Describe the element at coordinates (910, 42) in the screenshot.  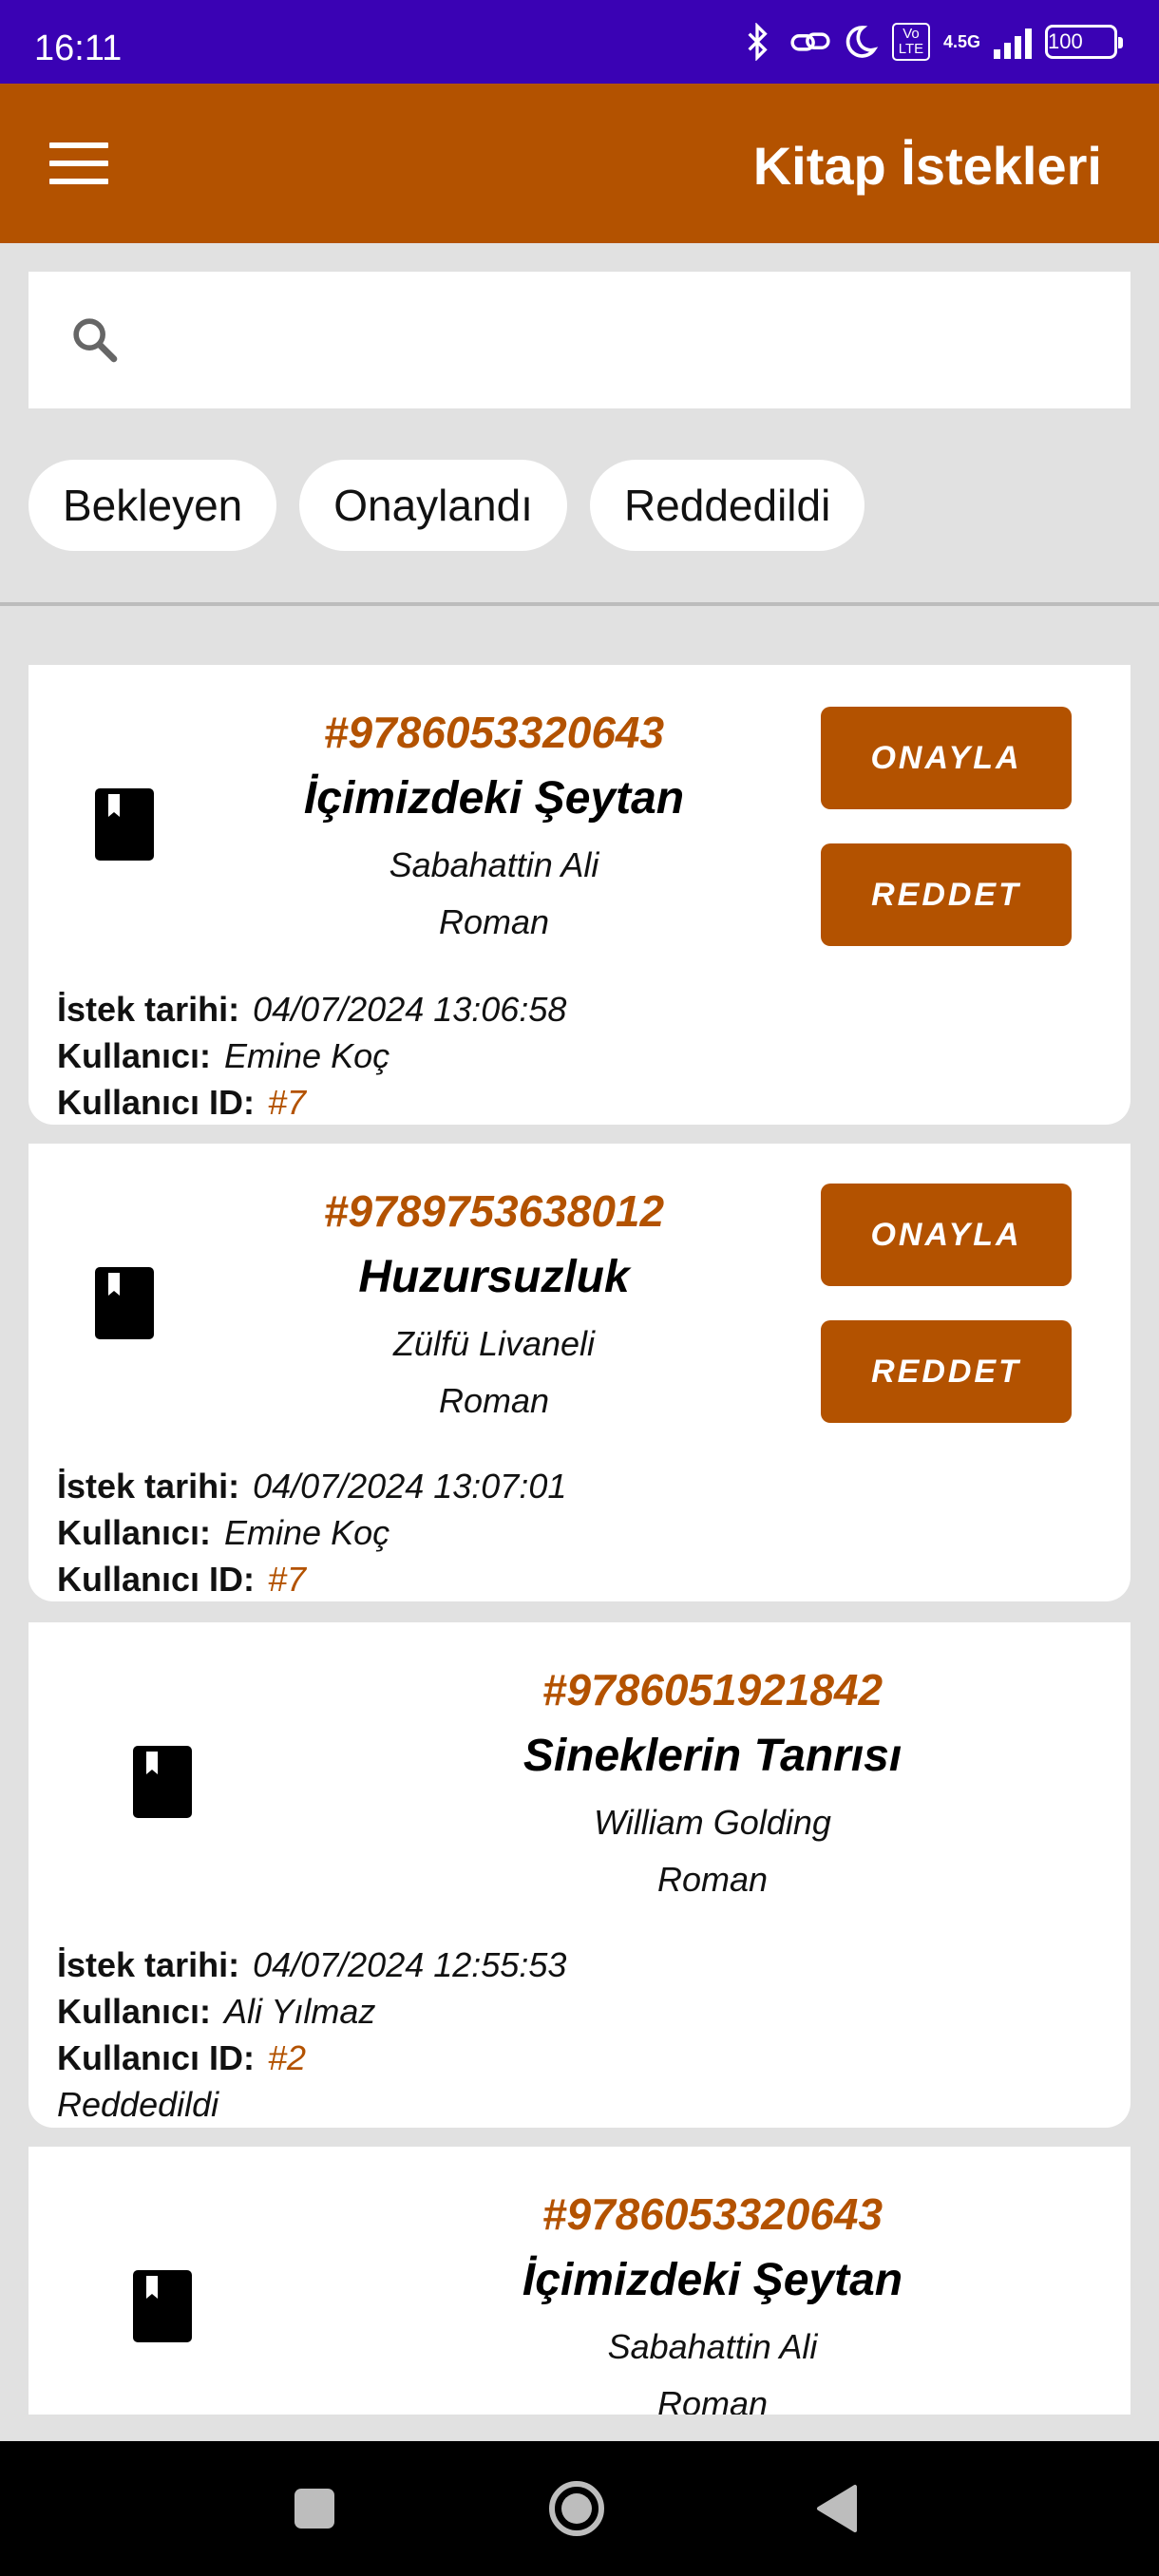
I see `volte-badge: Vo LTE` at that location.